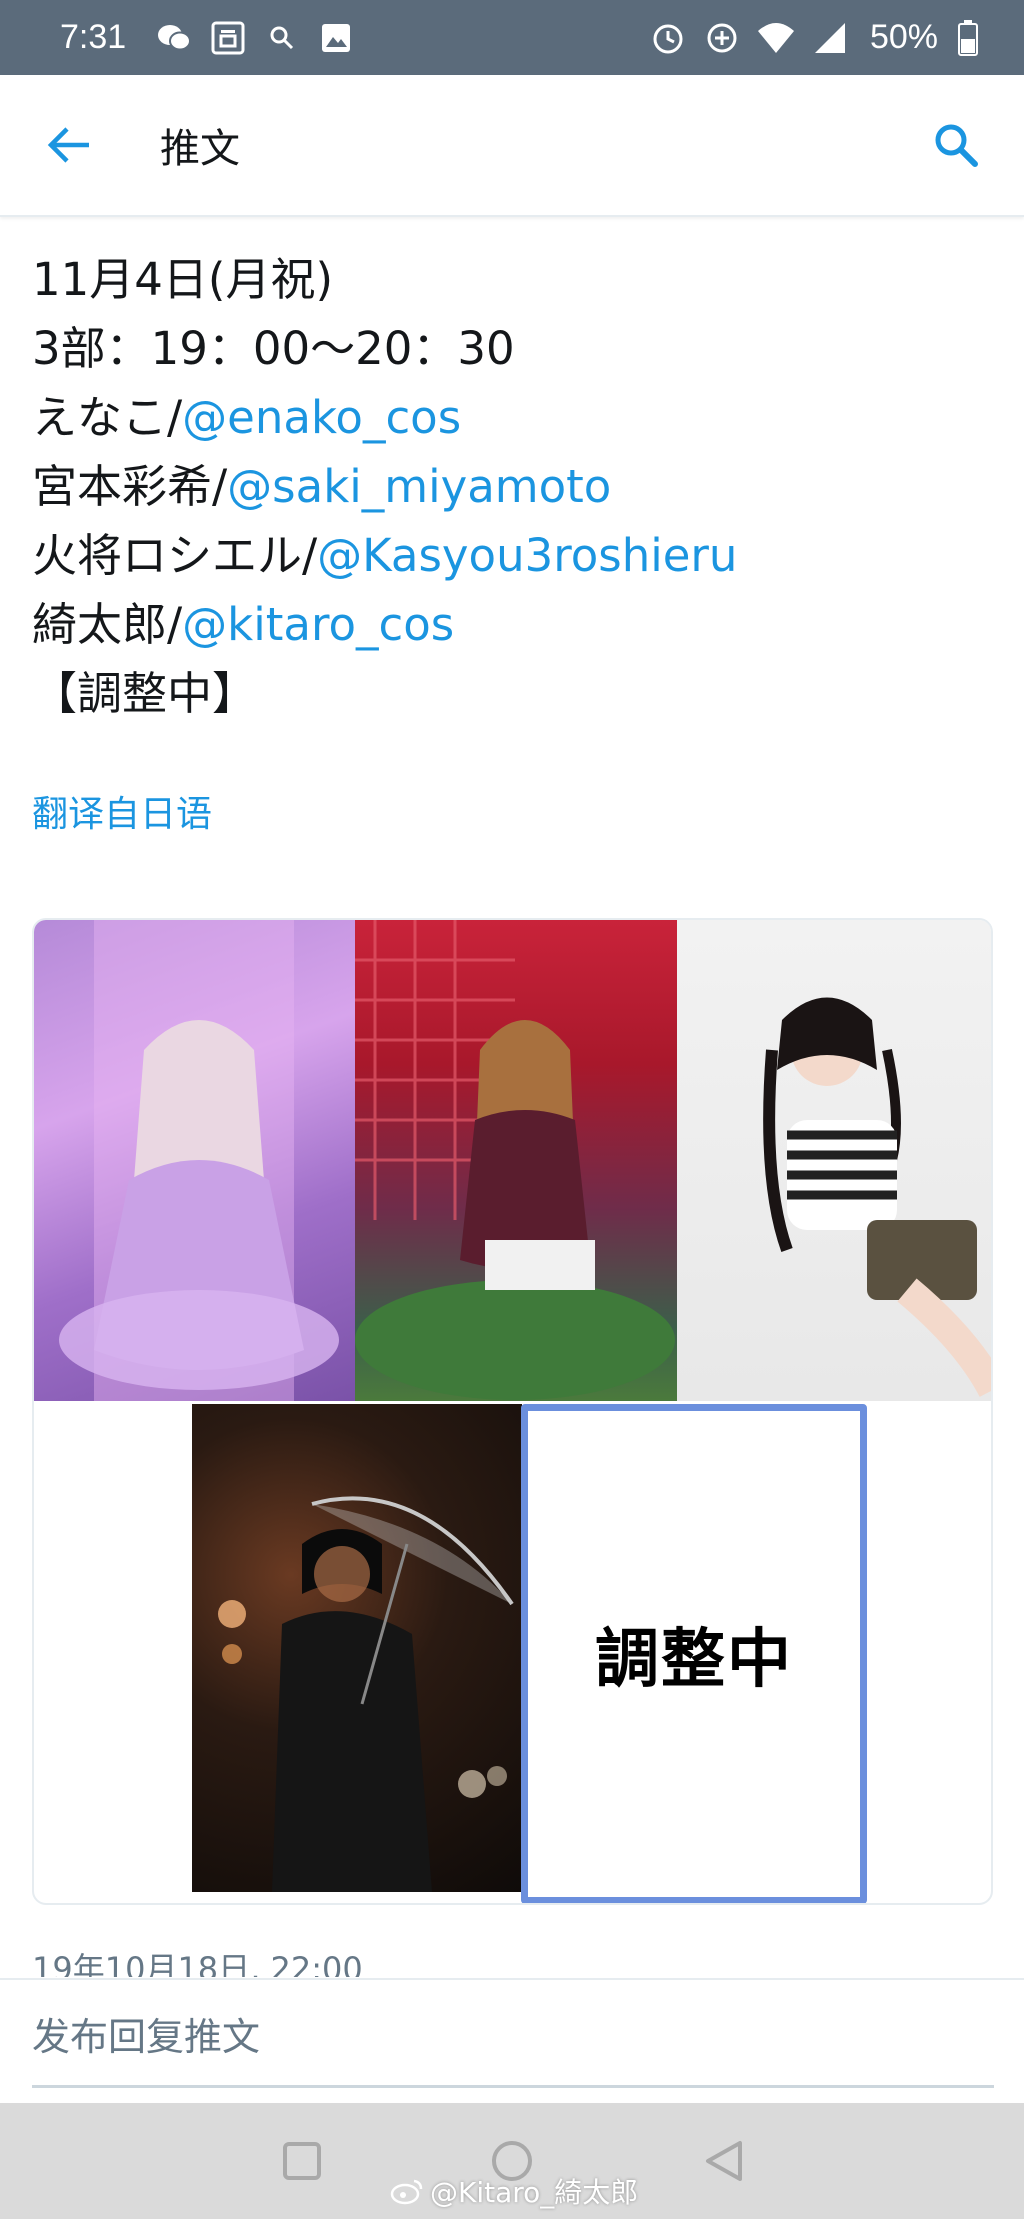 The image size is (1024, 2219). I want to click on tweet-line-text: 3部：19：00〜20：30, so click(273, 348).